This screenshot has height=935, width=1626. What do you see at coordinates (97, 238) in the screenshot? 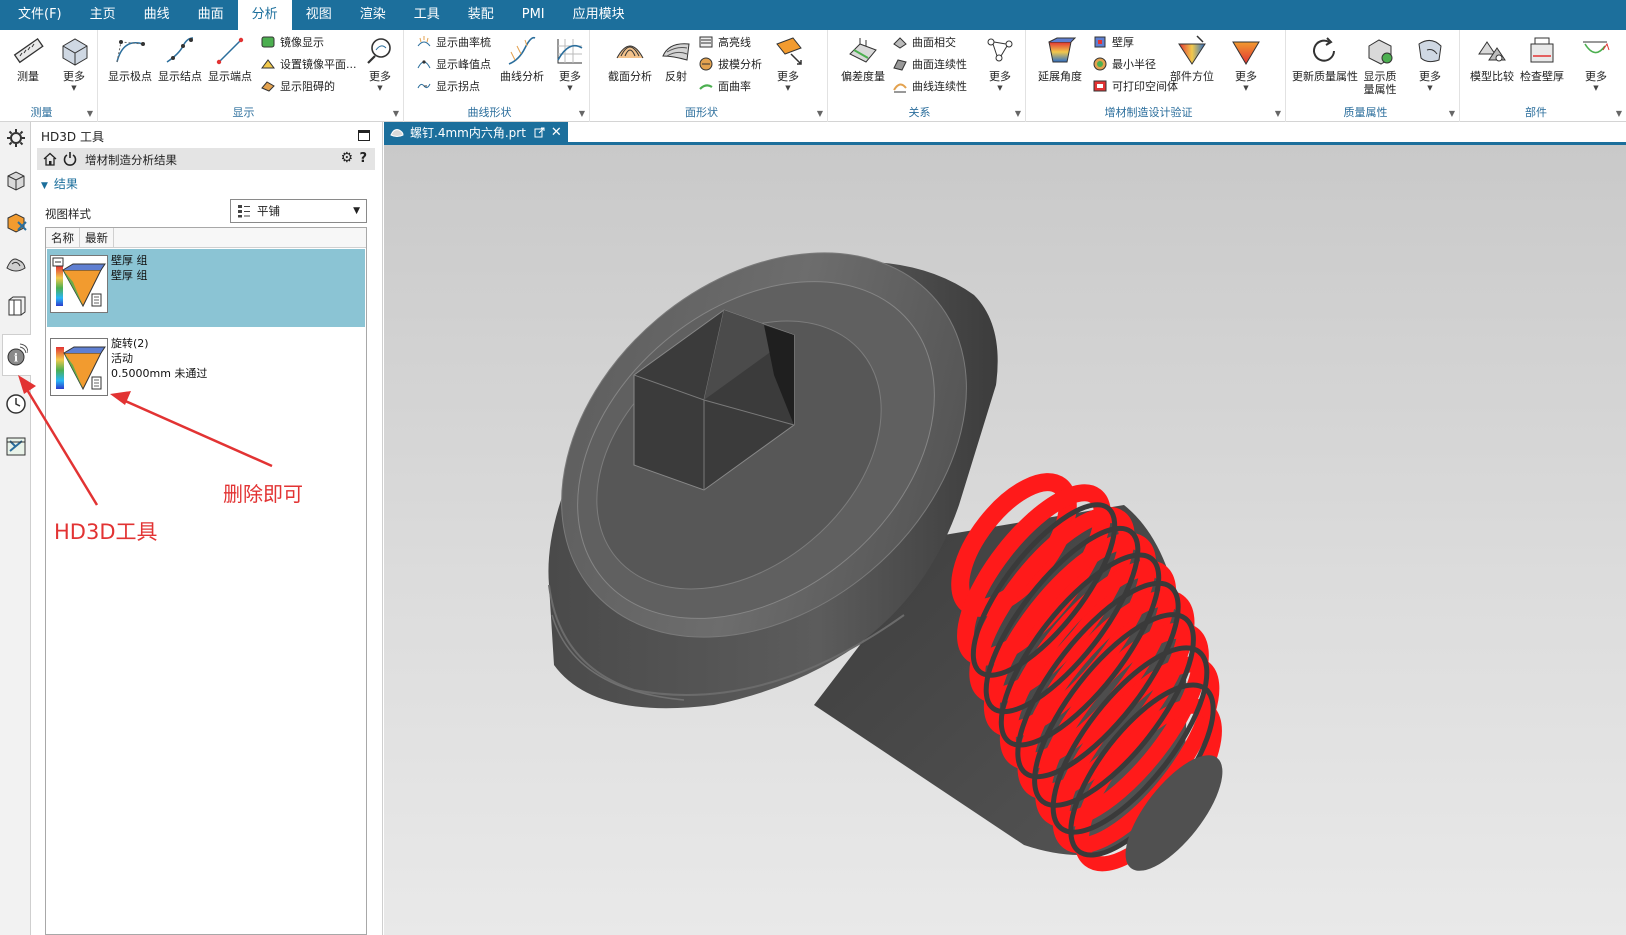
I see `column-header-latest: 最新` at bounding box center [97, 238].